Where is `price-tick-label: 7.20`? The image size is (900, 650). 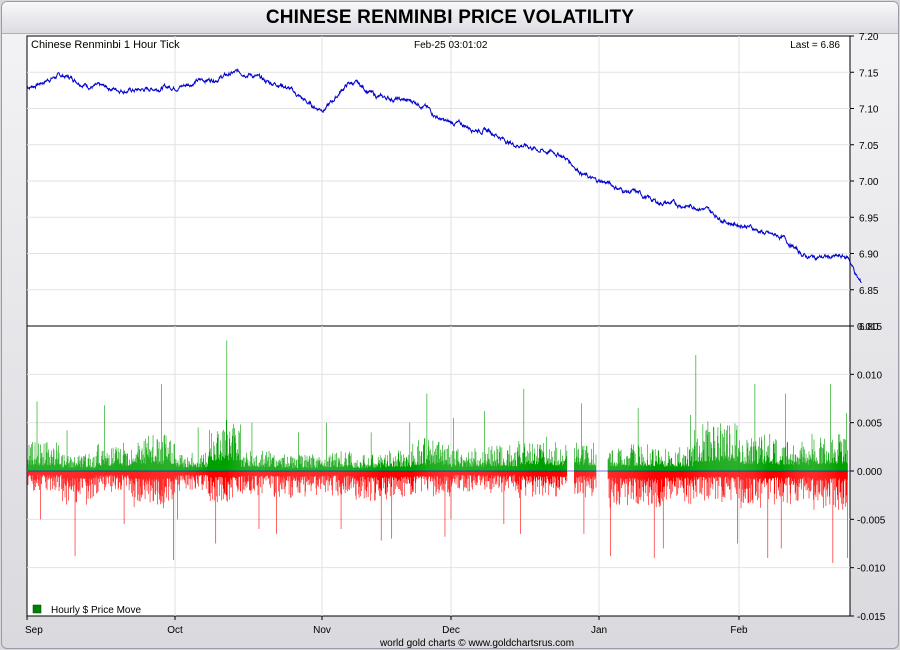 price-tick-label: 7.20 is located at coordinates (869, 37).